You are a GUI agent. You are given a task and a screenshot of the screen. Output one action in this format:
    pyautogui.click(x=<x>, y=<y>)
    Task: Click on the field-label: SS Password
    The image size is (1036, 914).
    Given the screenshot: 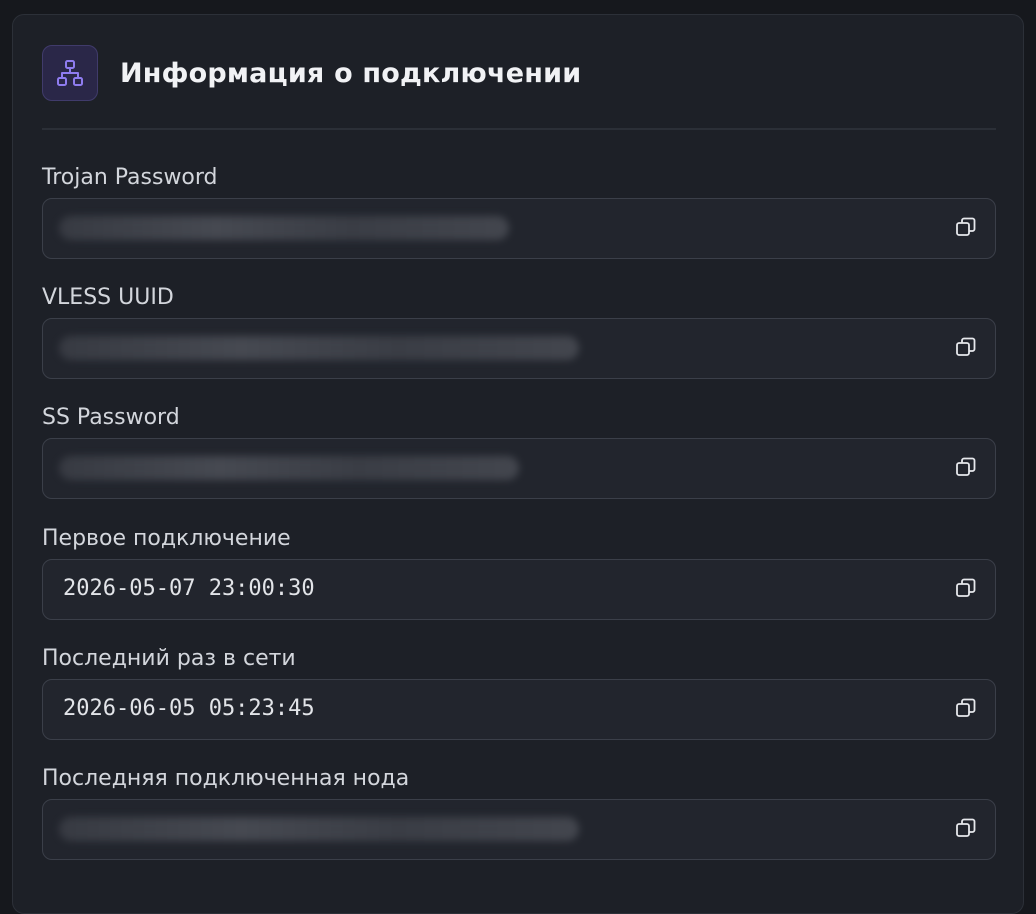 What is the action you would take?
    pyautogui.click(x=111, y=417)
    